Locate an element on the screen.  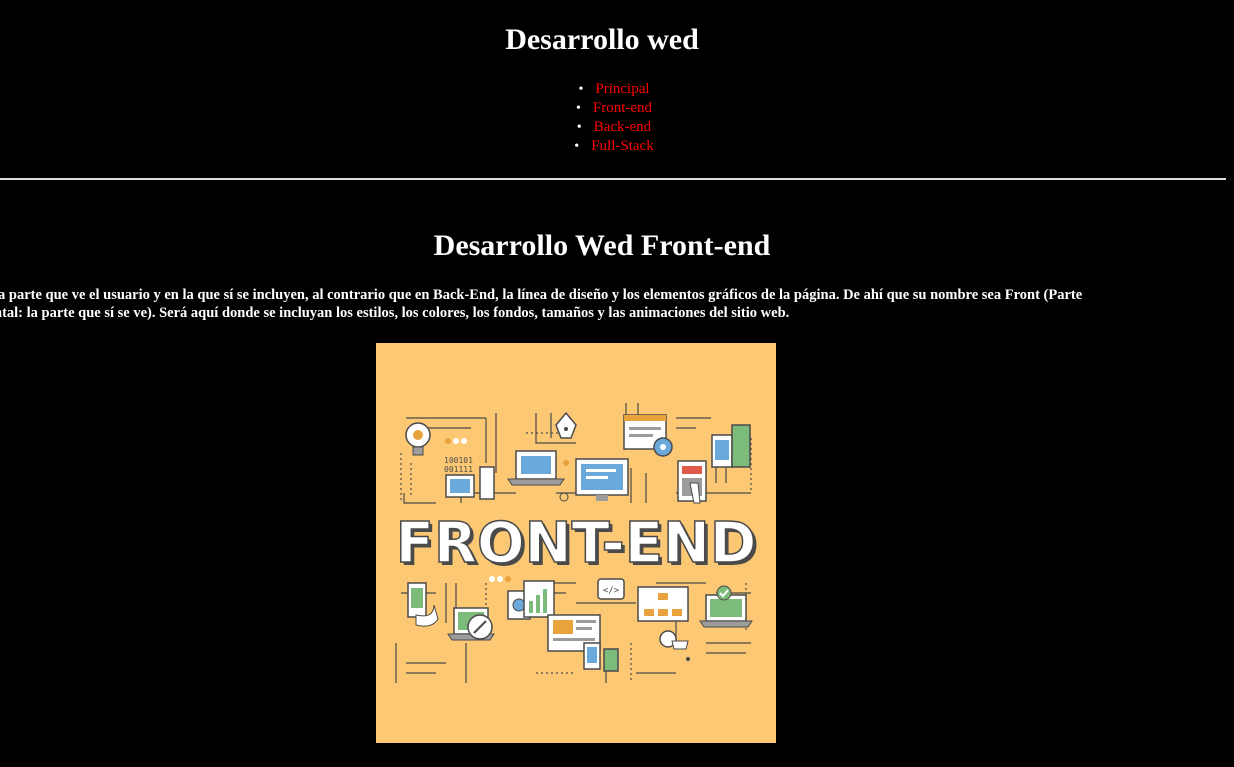
front-end-word: FRONT-END is located at coordinates (576, 543).